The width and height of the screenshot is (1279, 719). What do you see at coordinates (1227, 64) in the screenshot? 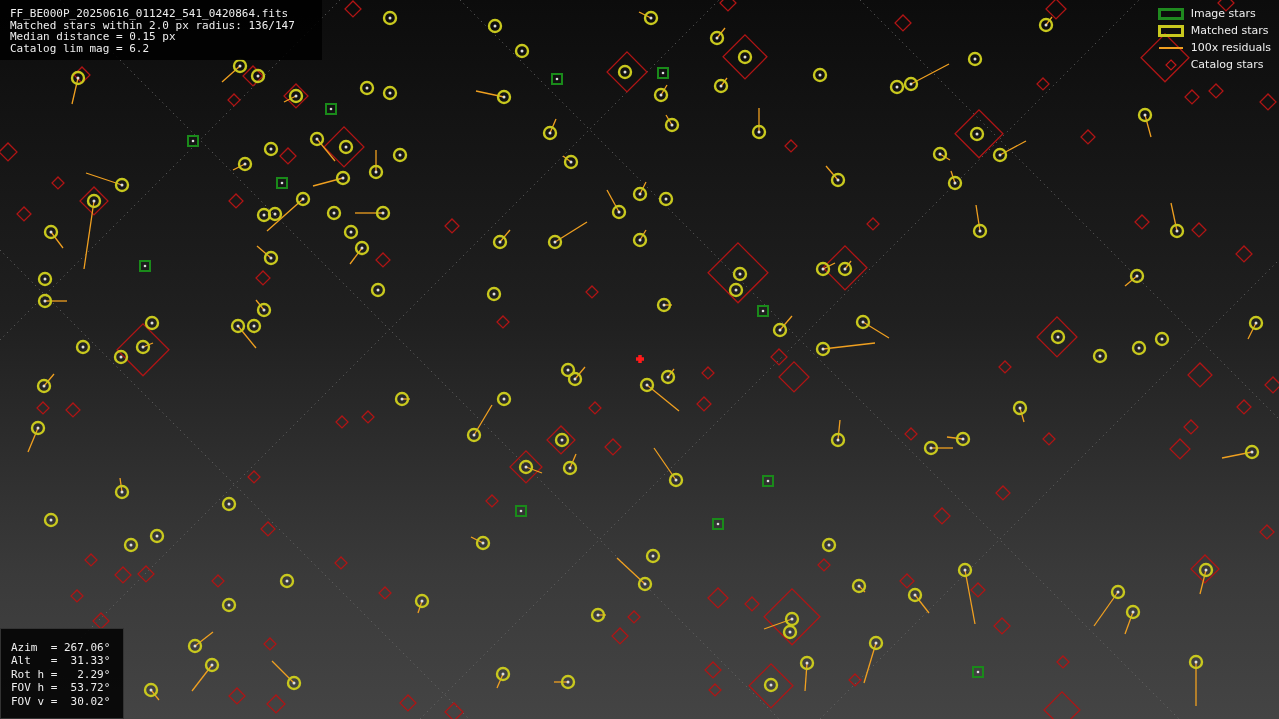
I see `legend-label: Catalog stars` at bounding box center [1227, 64].